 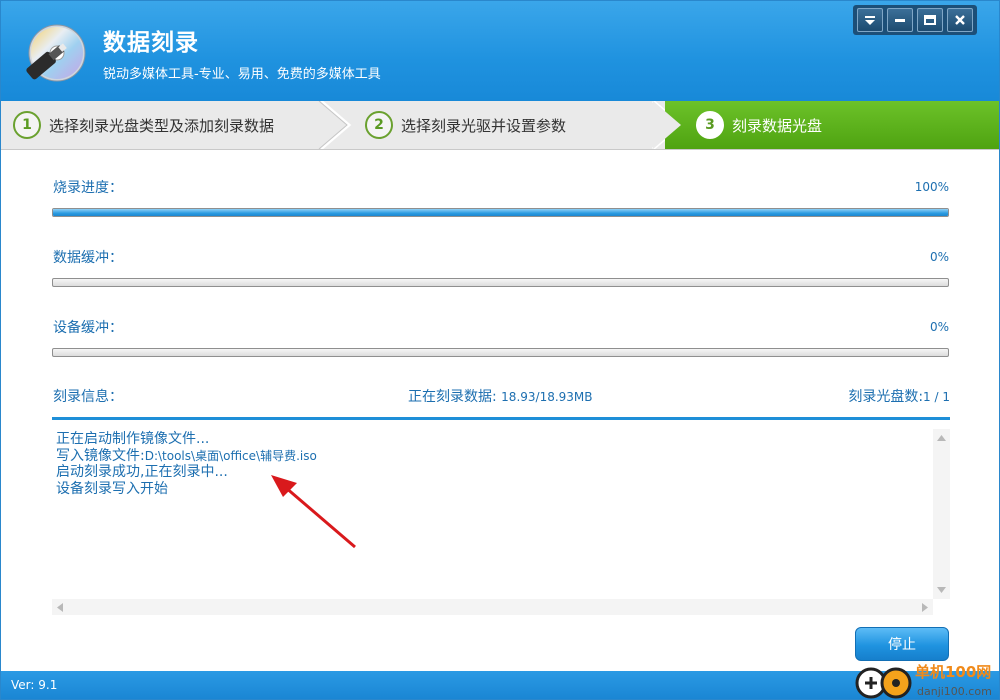 I want to click on watermark-badge-icon: 单机100网 danji100.com, so click(x=923, y=681).